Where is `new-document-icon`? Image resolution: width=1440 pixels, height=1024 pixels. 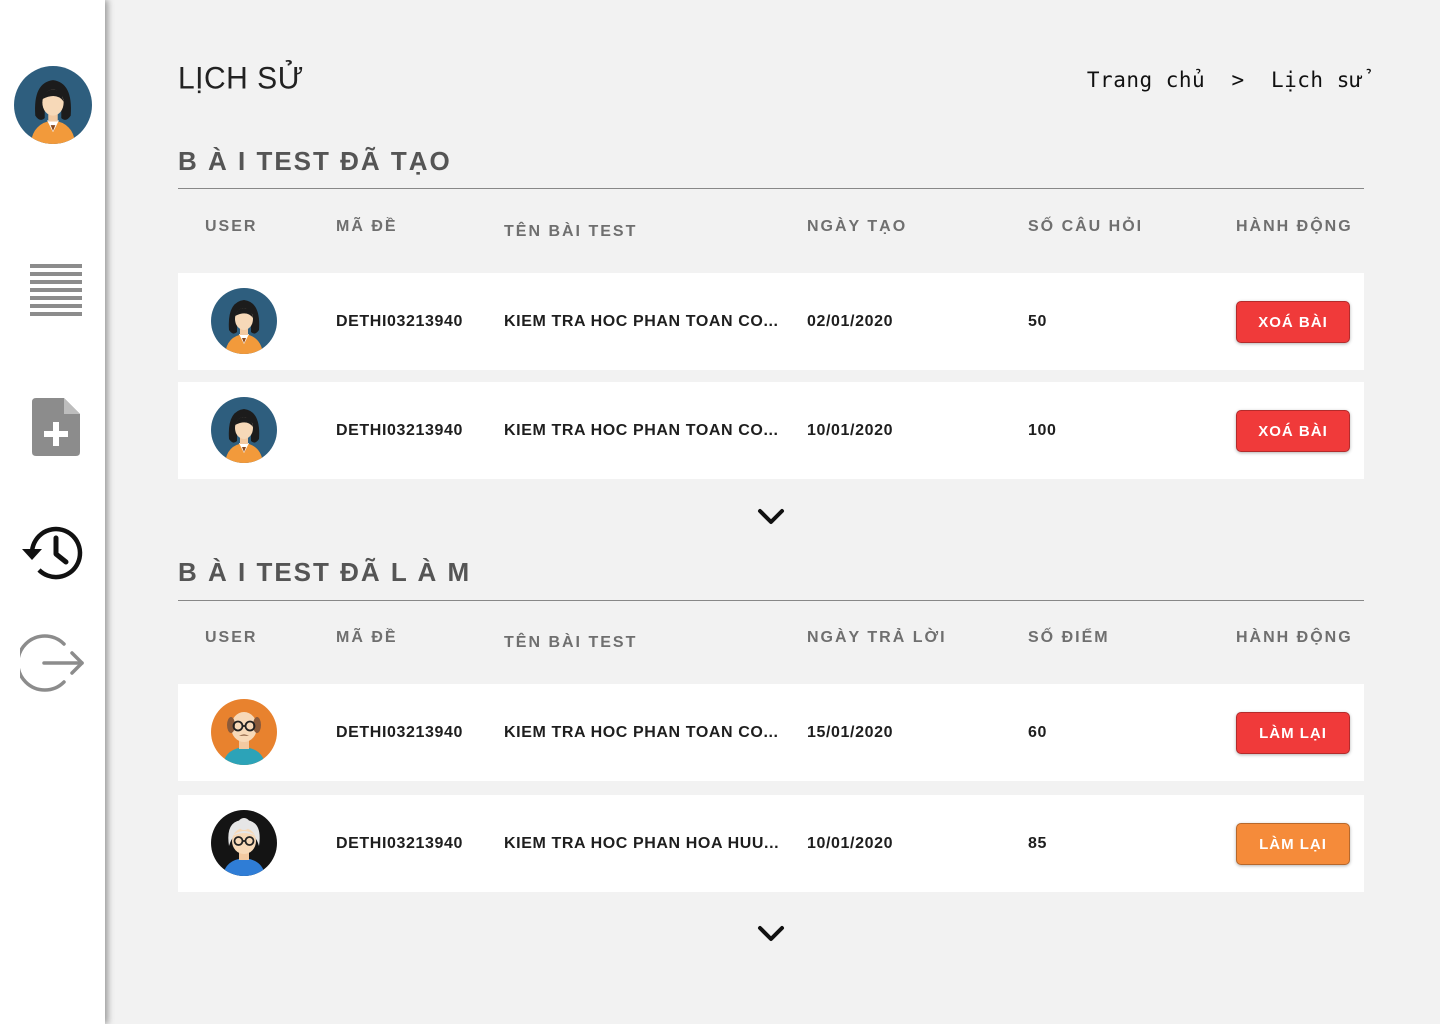
new-document-icon is located at coordinates (56, 427).